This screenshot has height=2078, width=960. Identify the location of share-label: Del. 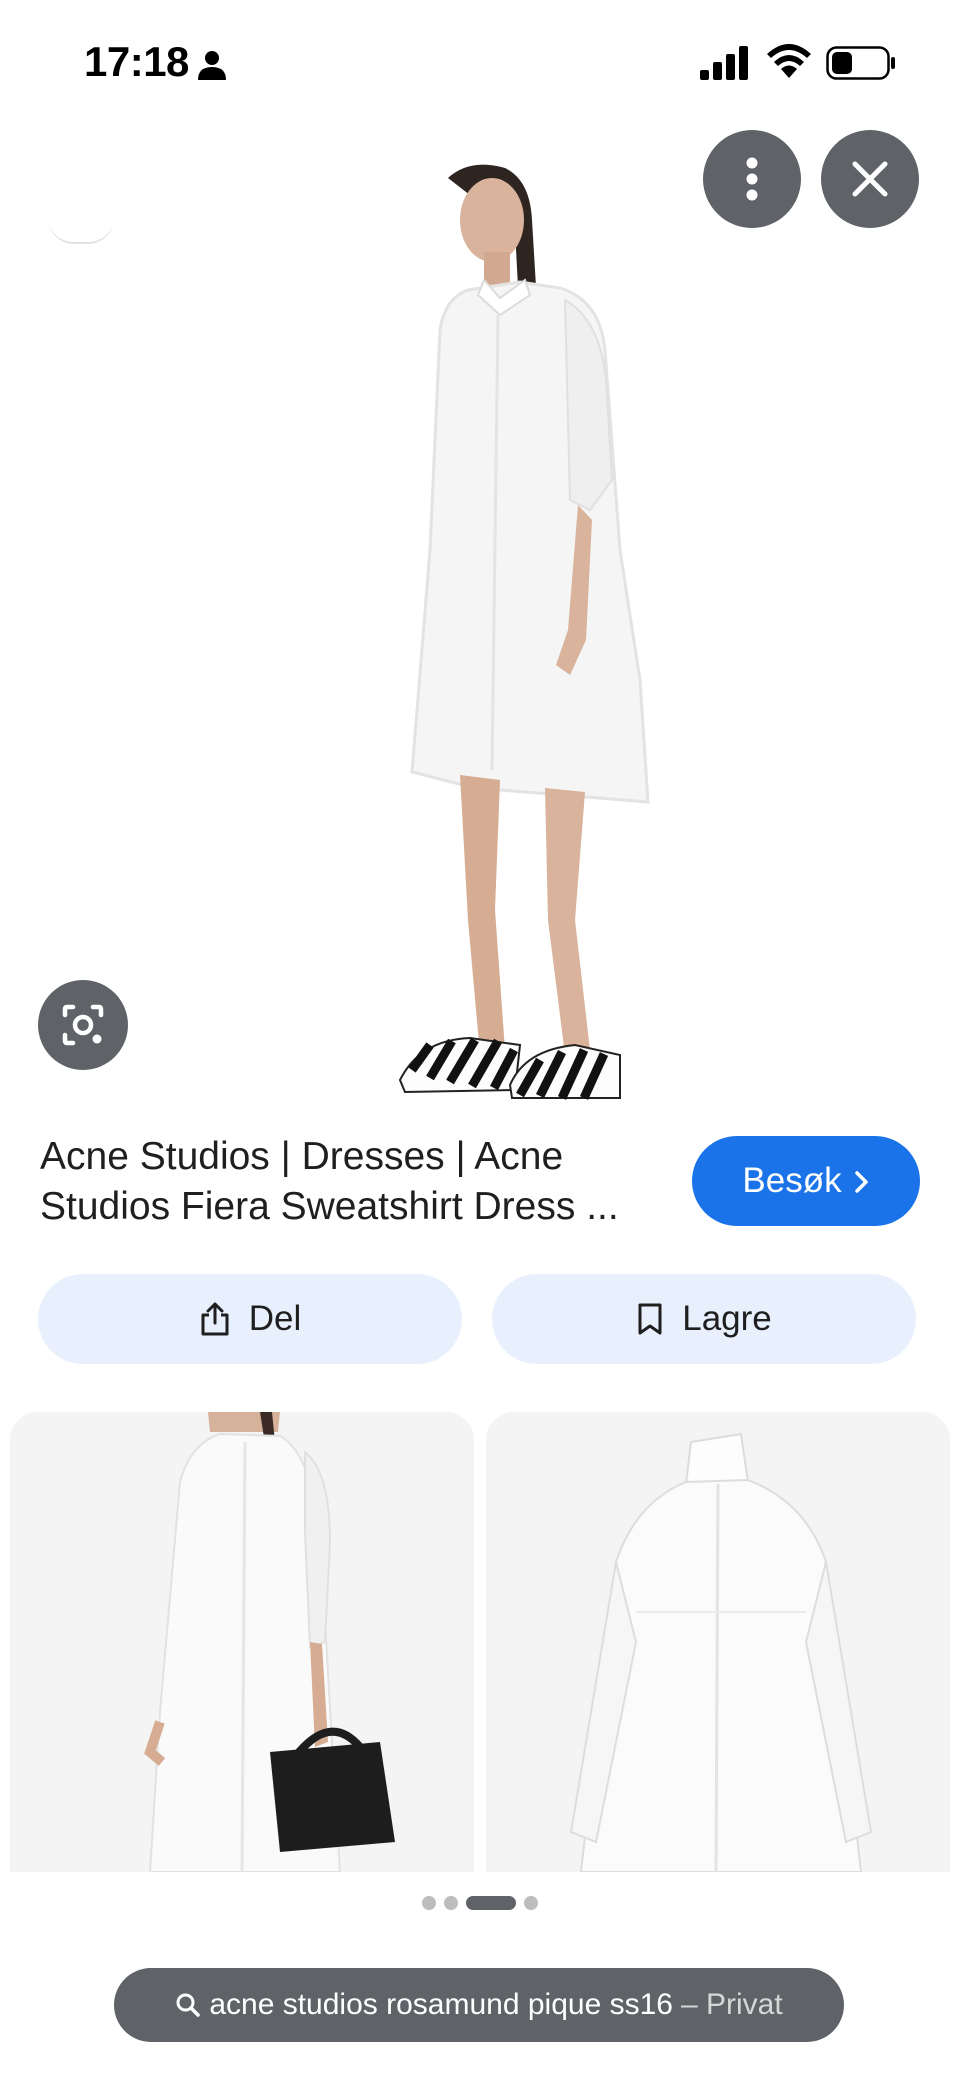
(275, 1318).